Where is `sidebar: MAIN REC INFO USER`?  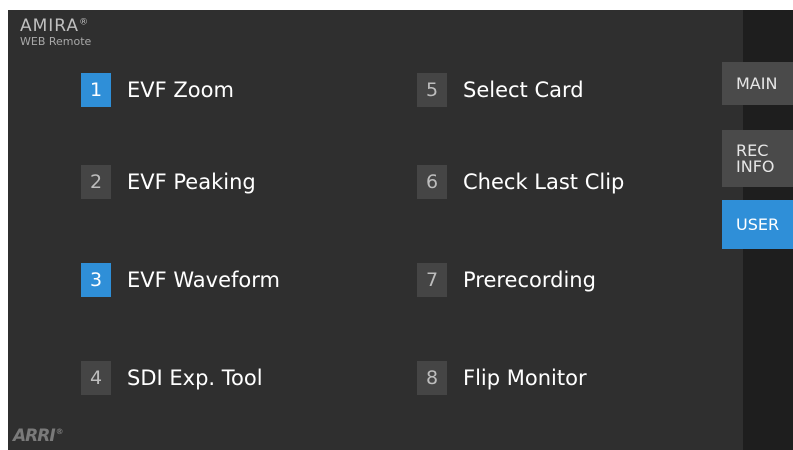
sidebar: MAIN REC INFO USER is located at coordinates (757, 230).